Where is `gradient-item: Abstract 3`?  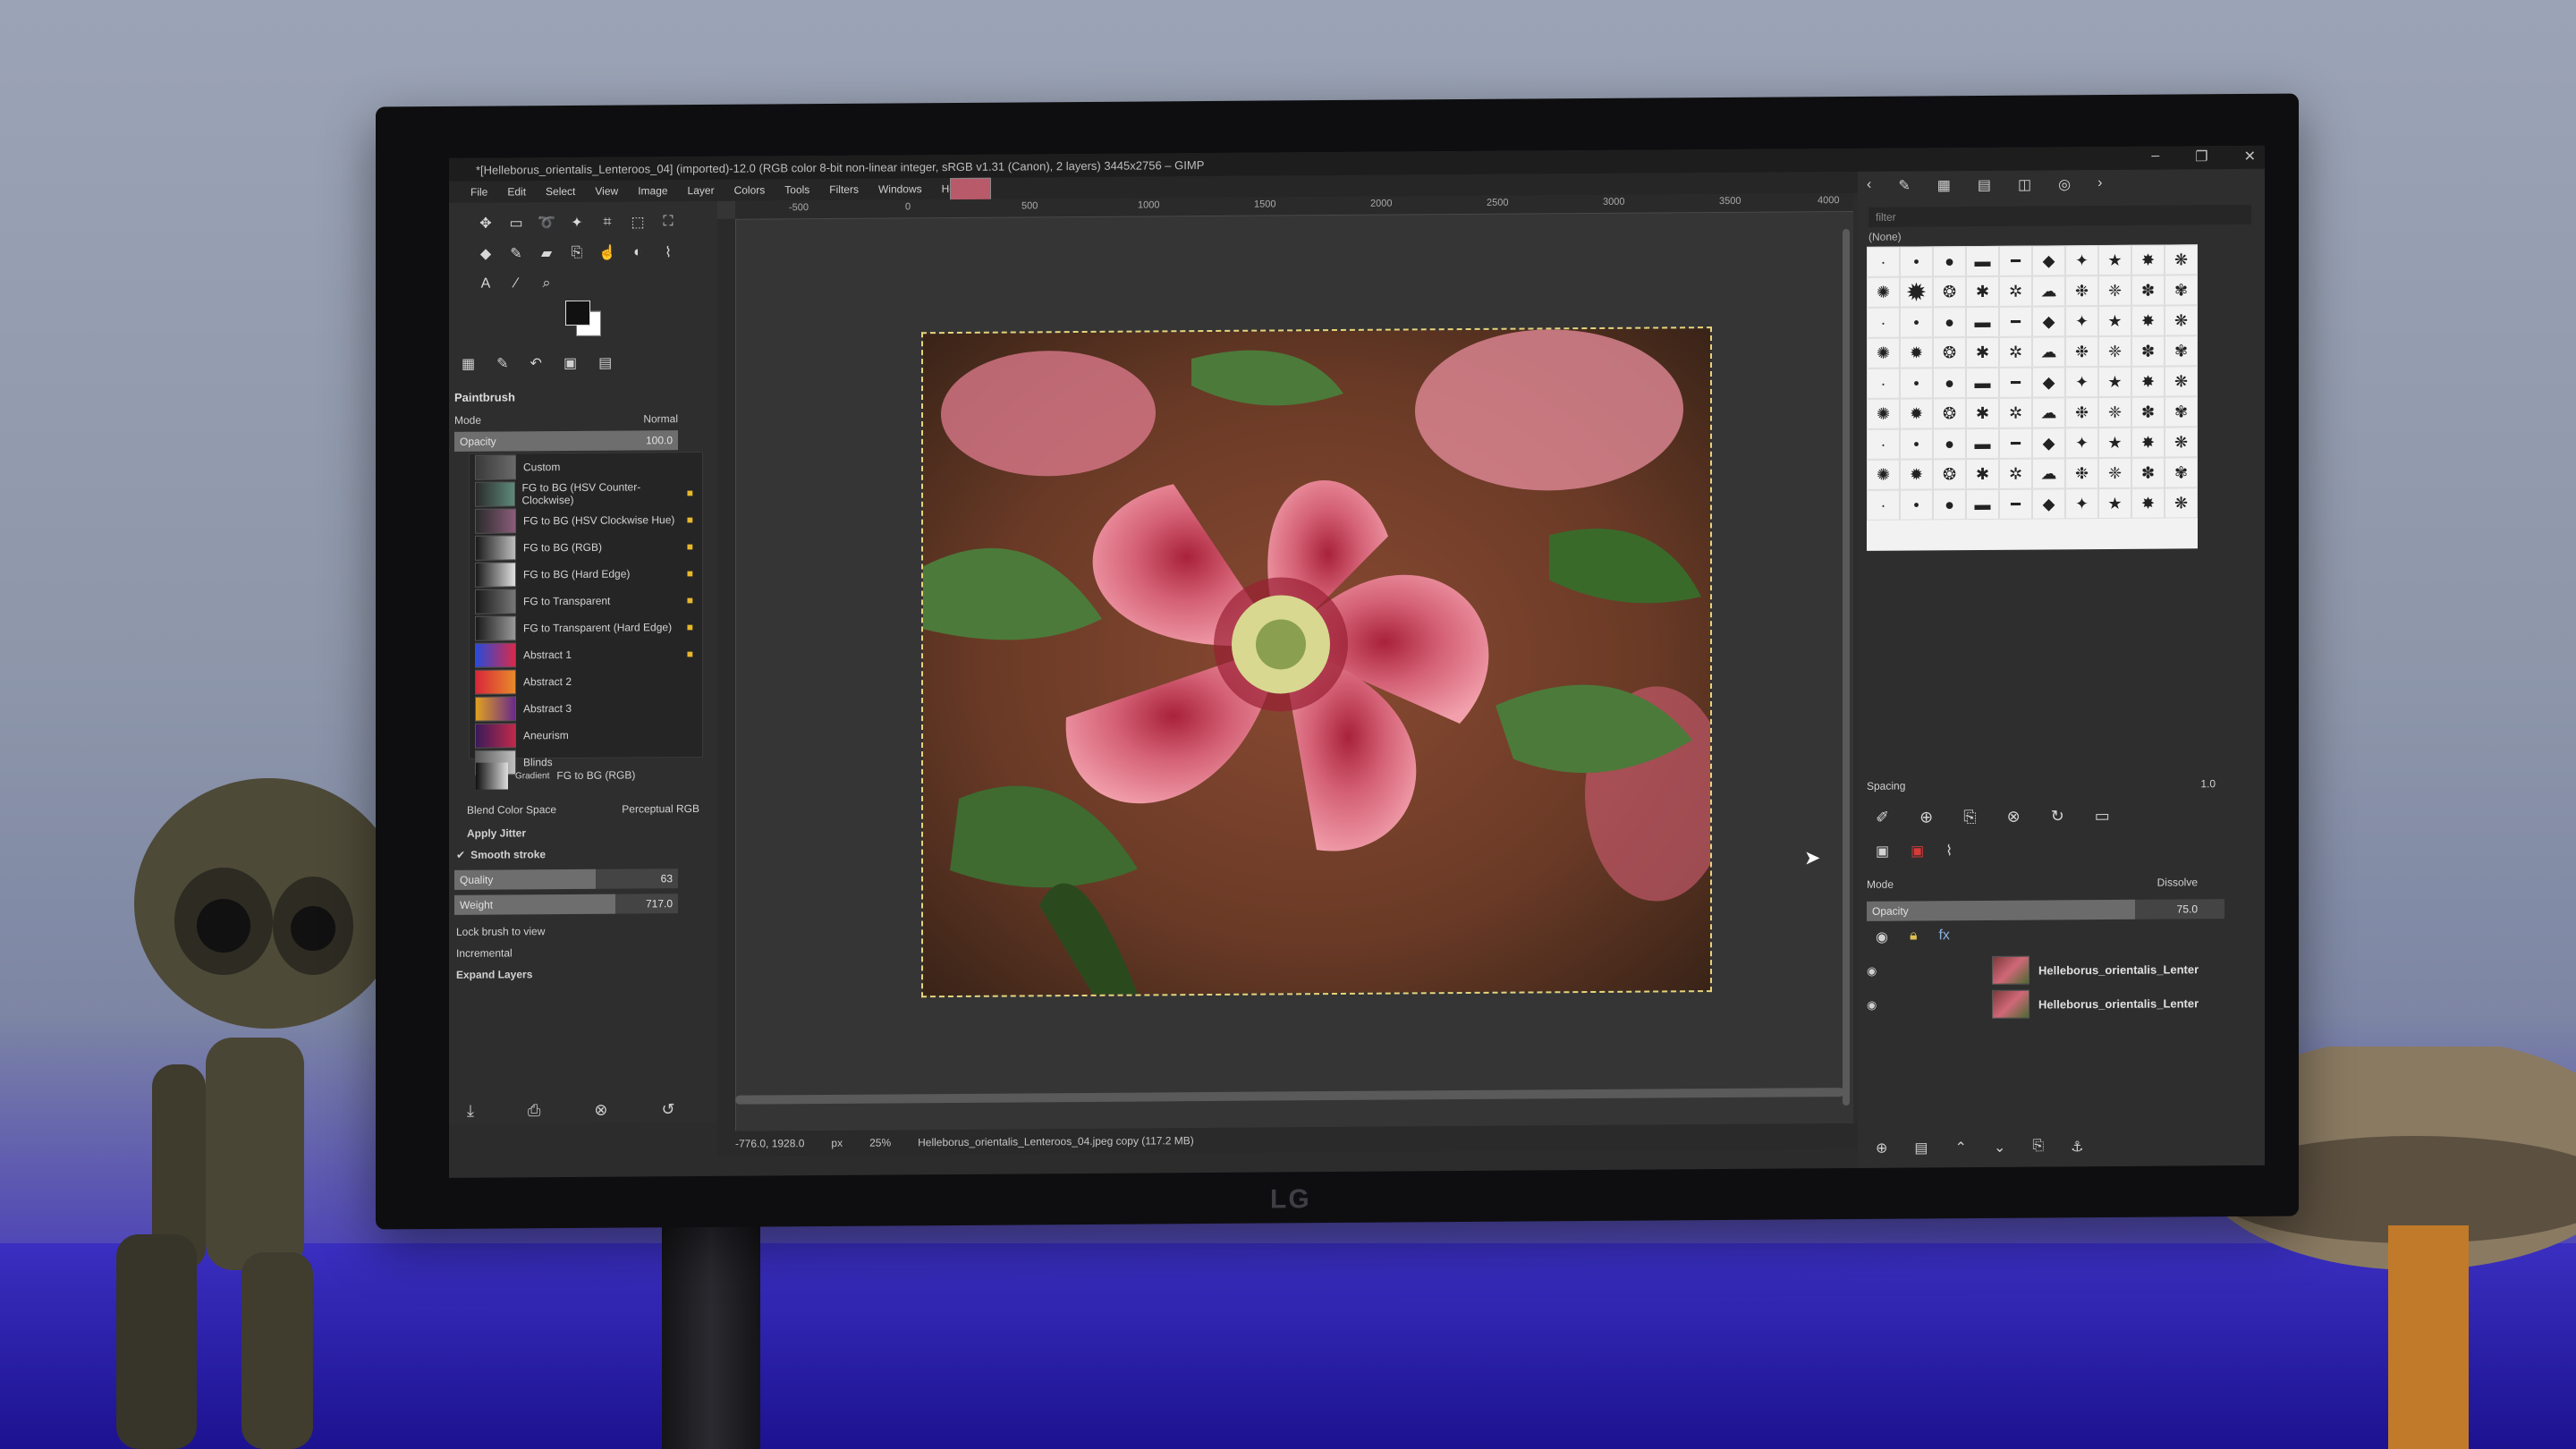 gradient-item: Abstract 3 is located at coordinates (586, 708).